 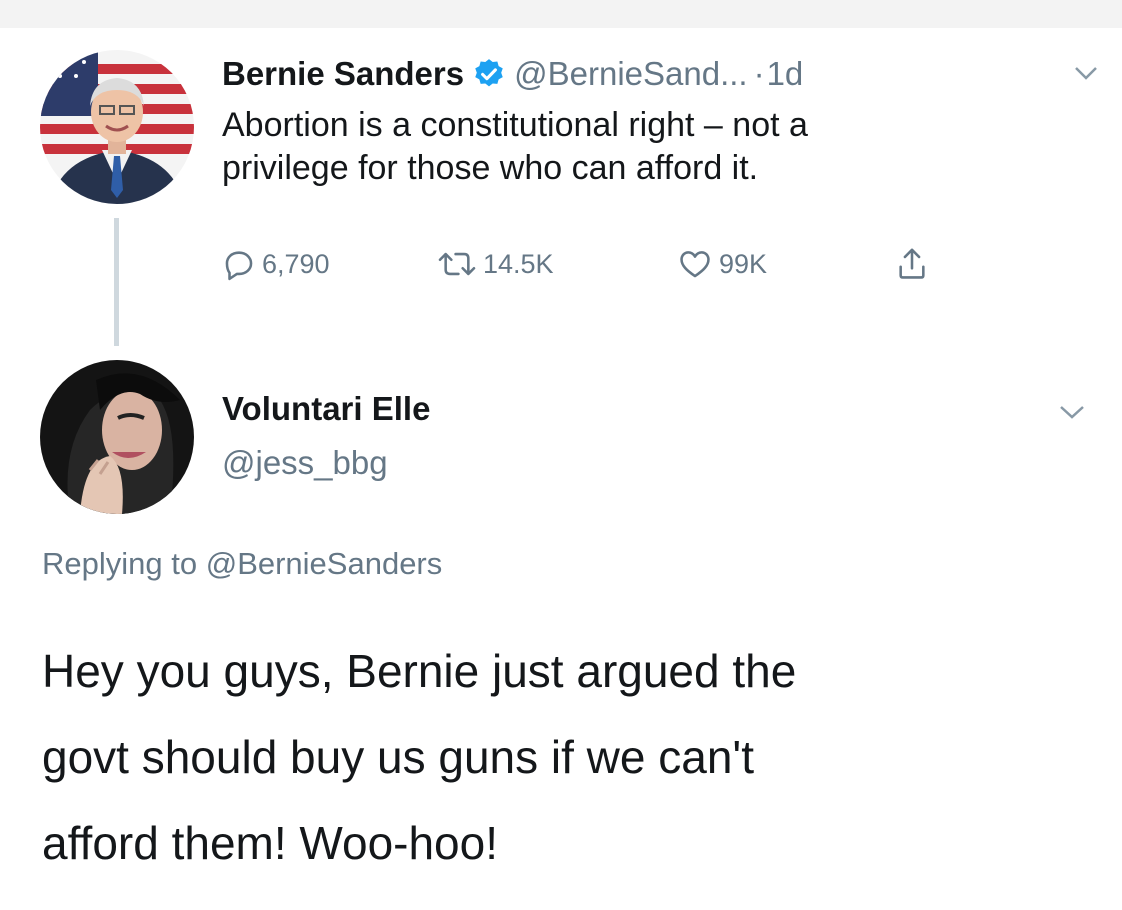 I want to click on share-button, so click(x=915, y=264).